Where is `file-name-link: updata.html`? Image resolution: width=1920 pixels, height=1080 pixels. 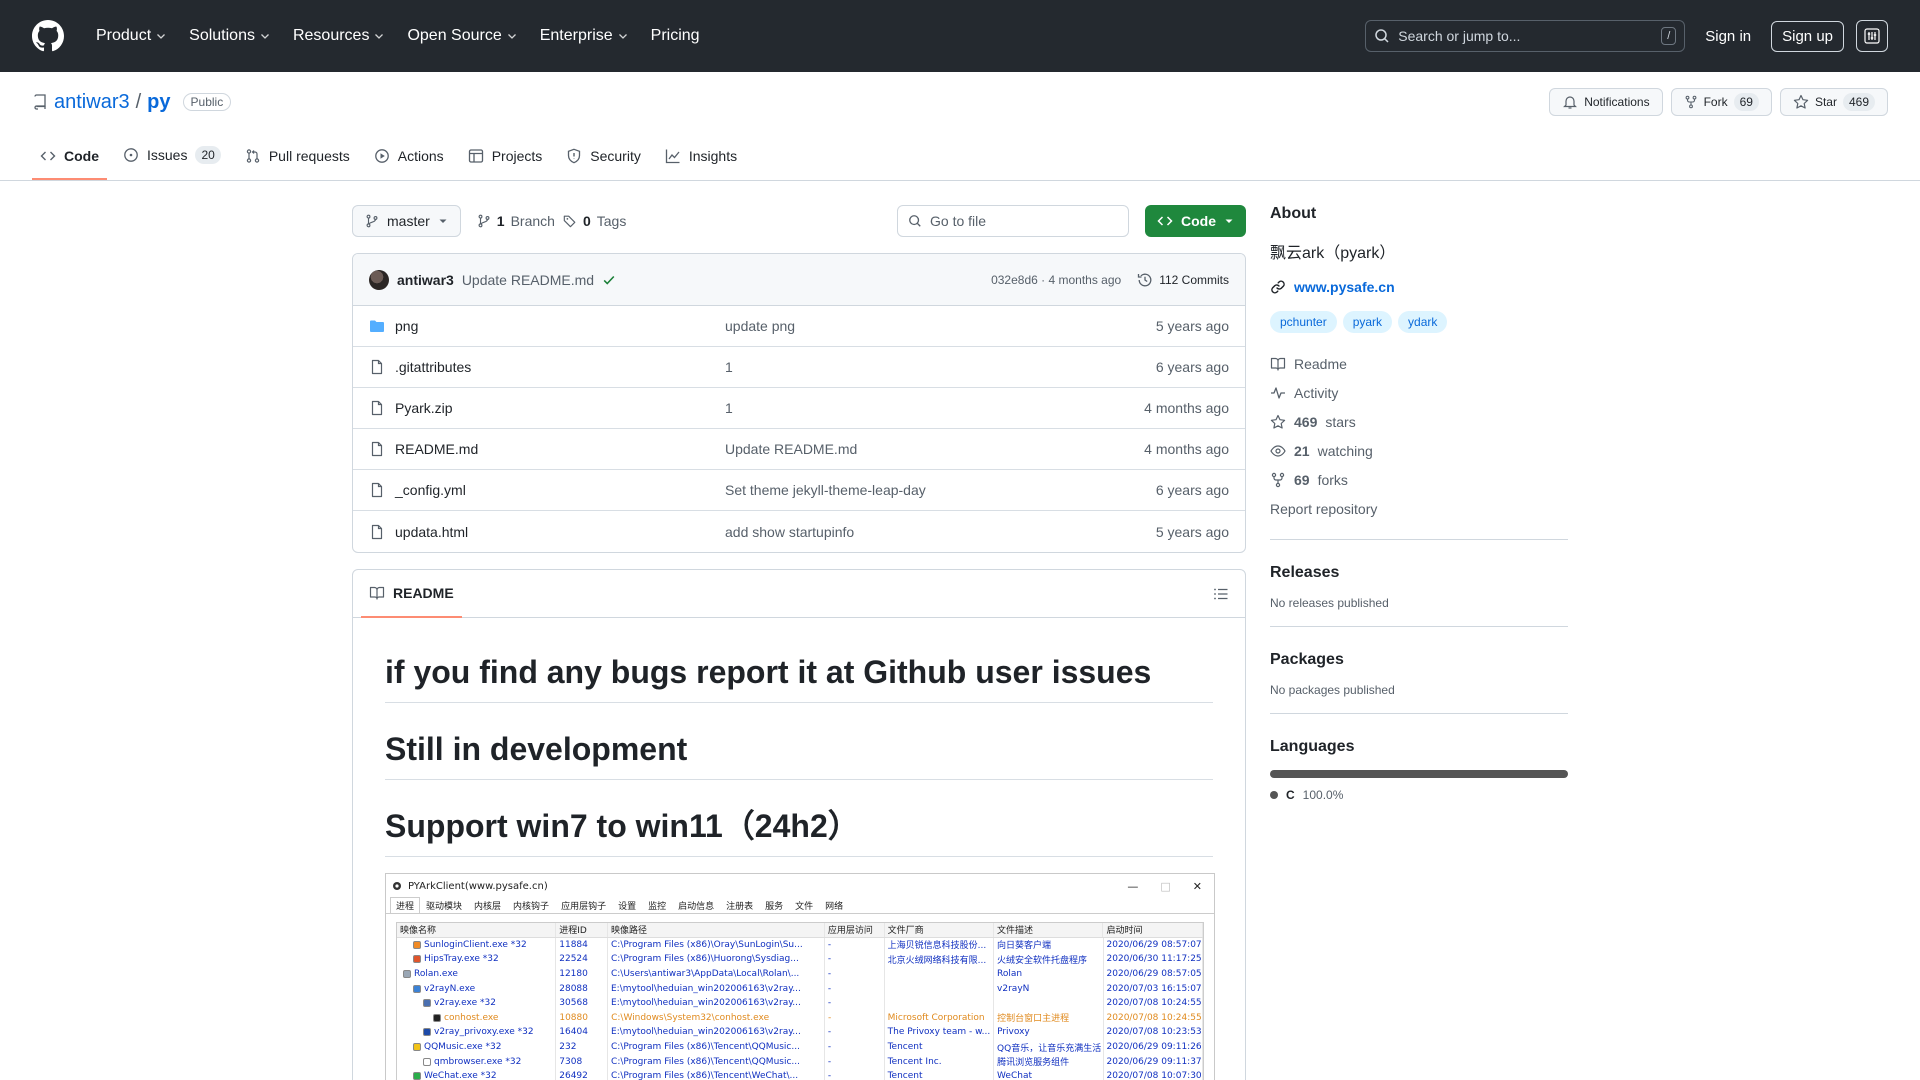 file-name-link: updata.html is located at coordinates (431, 532).